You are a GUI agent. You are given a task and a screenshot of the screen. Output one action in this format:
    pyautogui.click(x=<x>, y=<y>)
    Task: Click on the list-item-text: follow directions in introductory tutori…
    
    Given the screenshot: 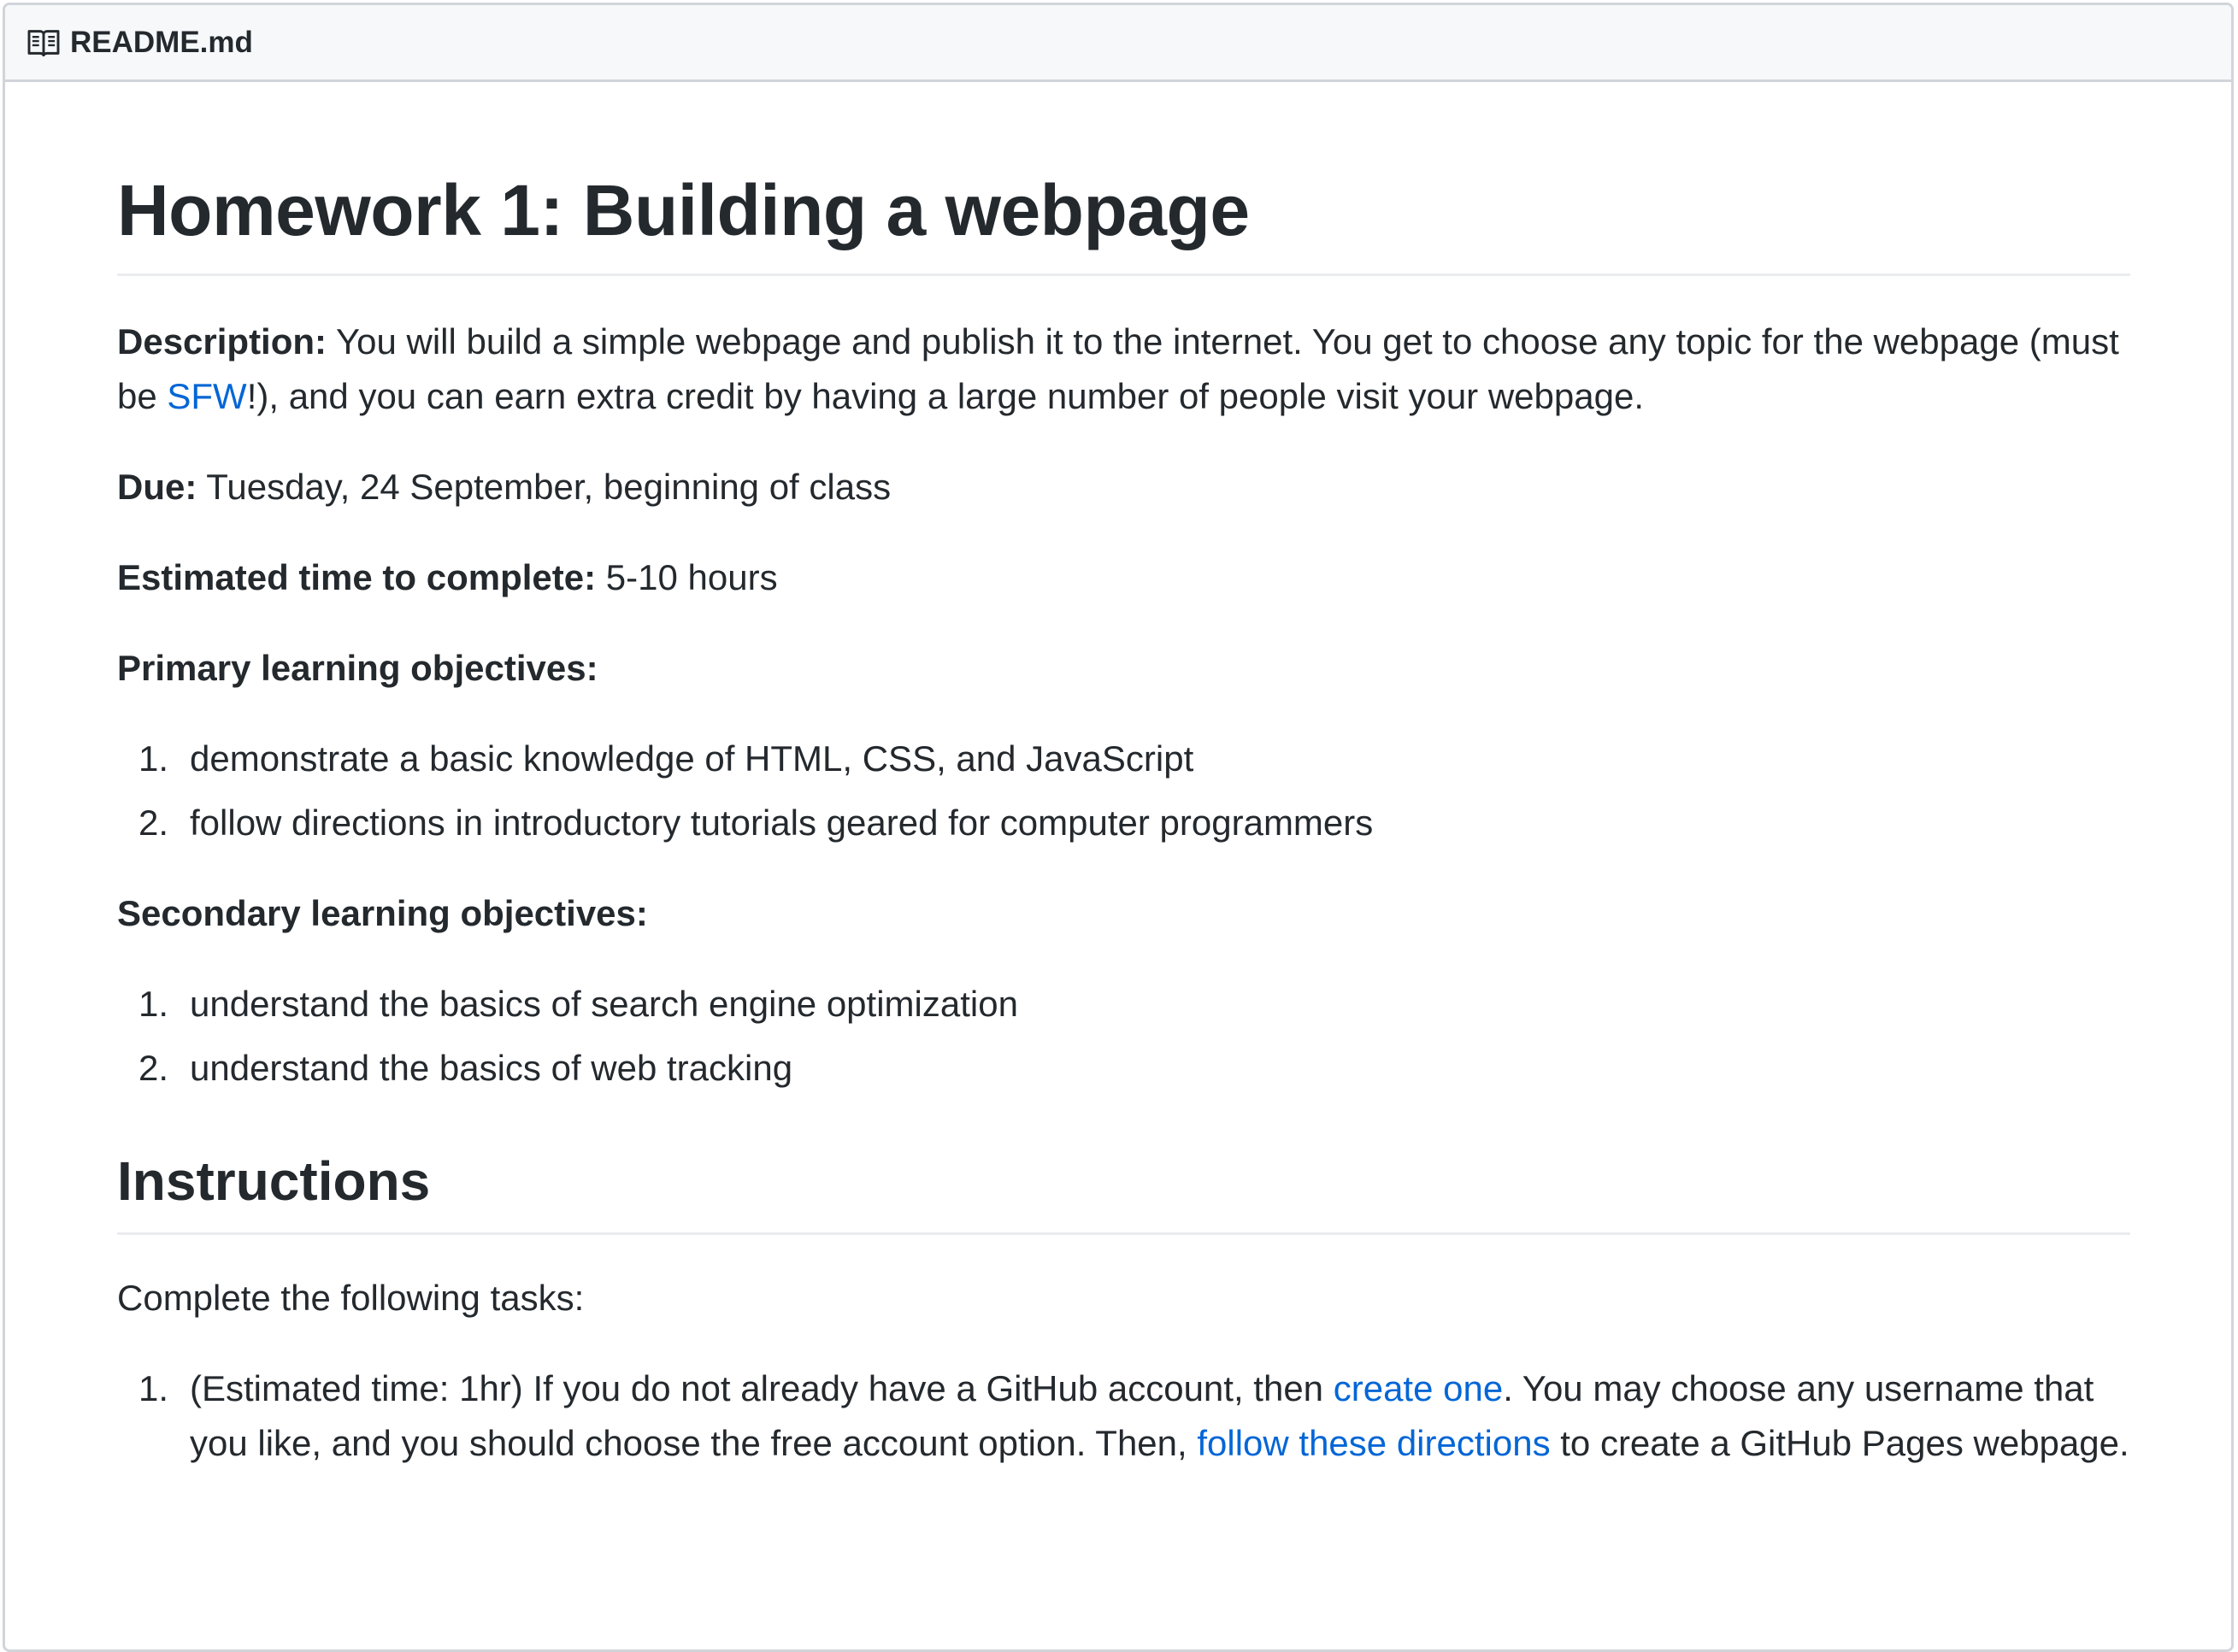 What is the action you would take?
    pyautogui.click(x=782, y=822)
    